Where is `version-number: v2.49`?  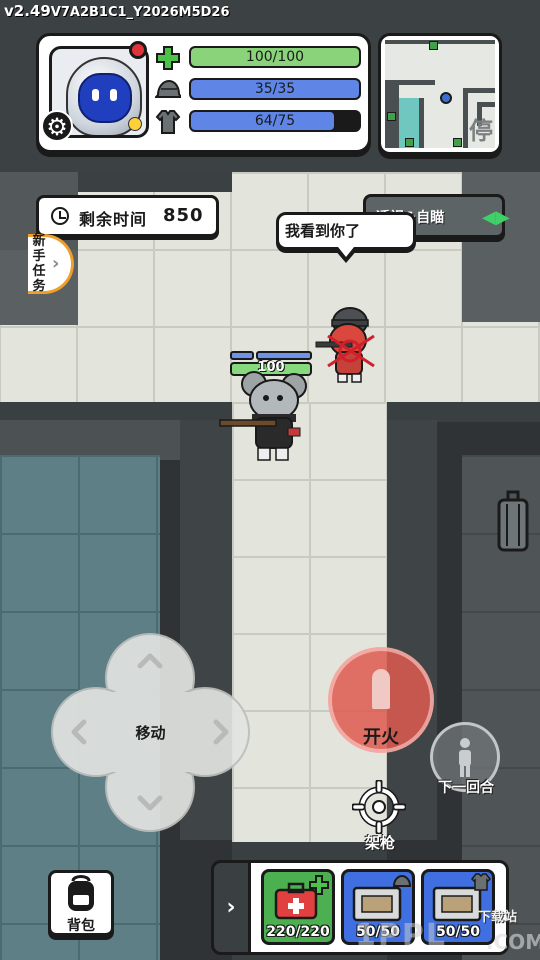 version-number: v2.49 is located at coordinates (27, 11).